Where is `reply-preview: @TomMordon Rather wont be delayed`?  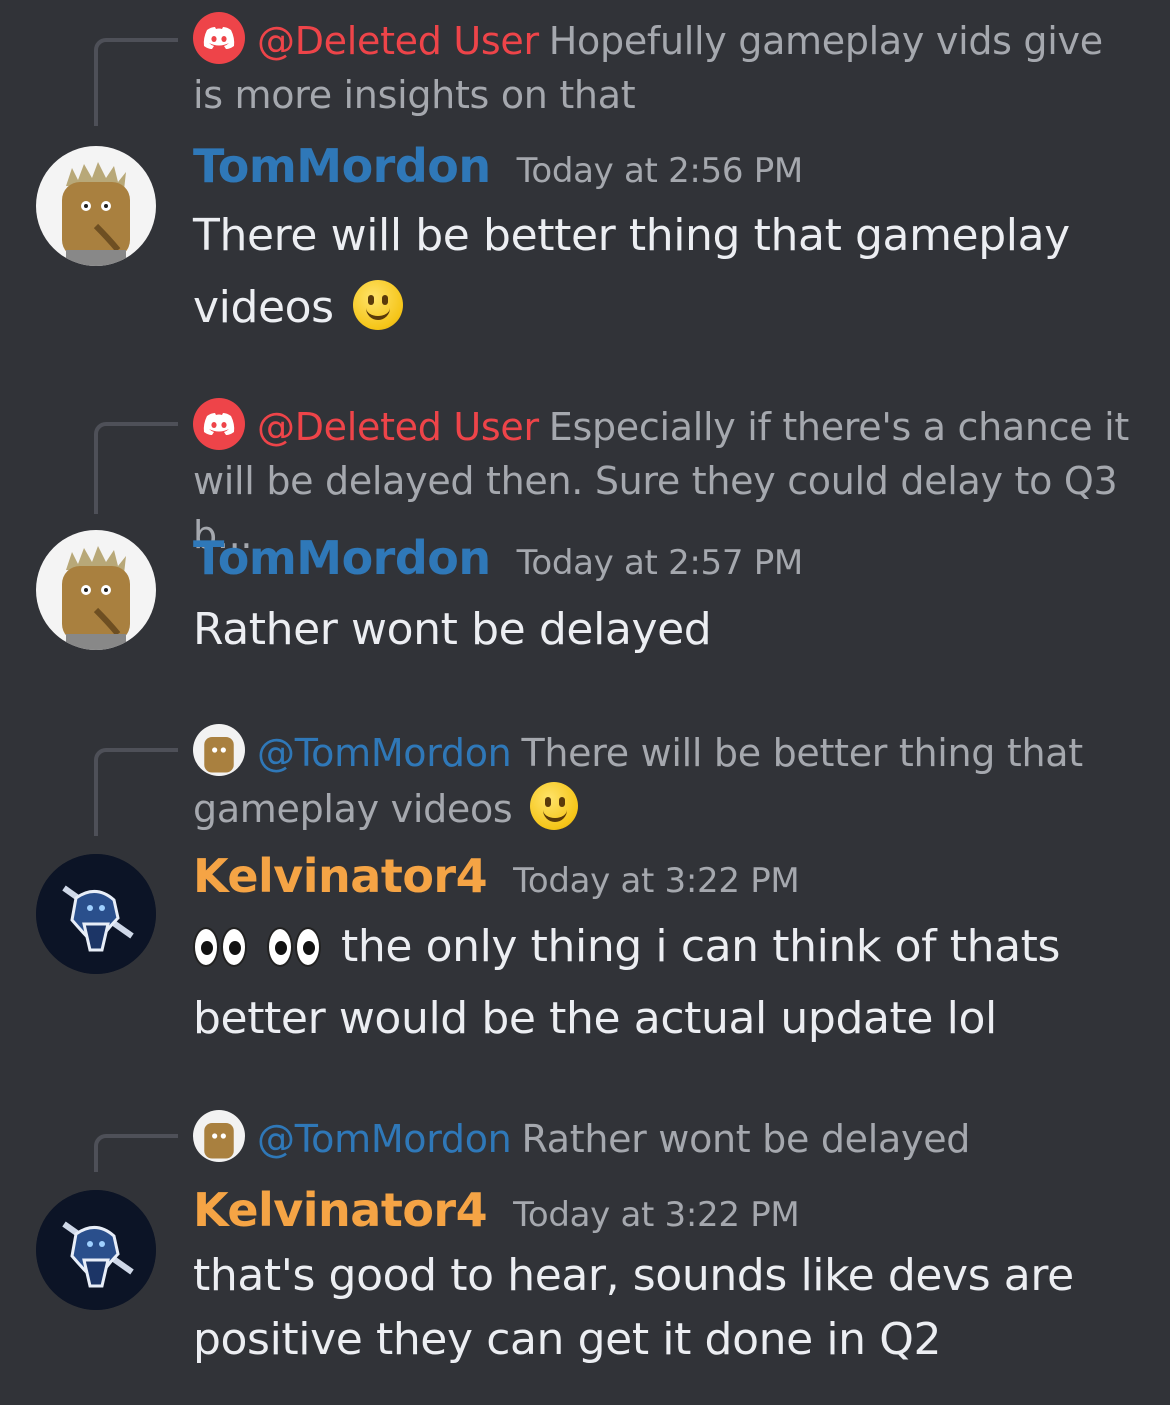 reply-preview: @TomMordon Rather wont be delayed is located at coordinates (663, 1138).